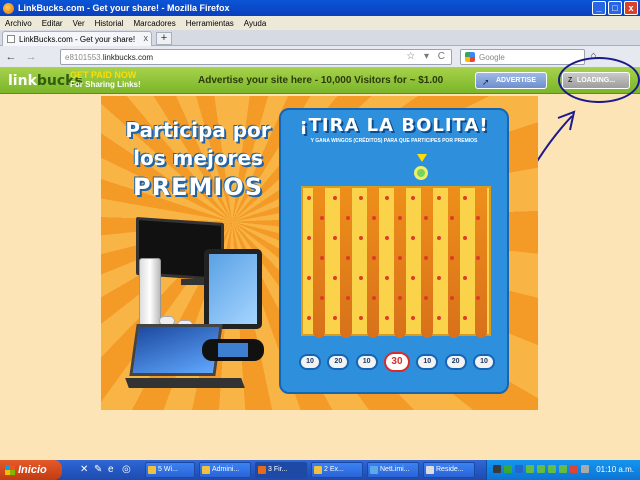 The width and height of the screenshot is (640, 480). Describe the element at coordinates (105, 84) in the screenshot. I see `get-paid-line2: For Sharing Links!` at that location.